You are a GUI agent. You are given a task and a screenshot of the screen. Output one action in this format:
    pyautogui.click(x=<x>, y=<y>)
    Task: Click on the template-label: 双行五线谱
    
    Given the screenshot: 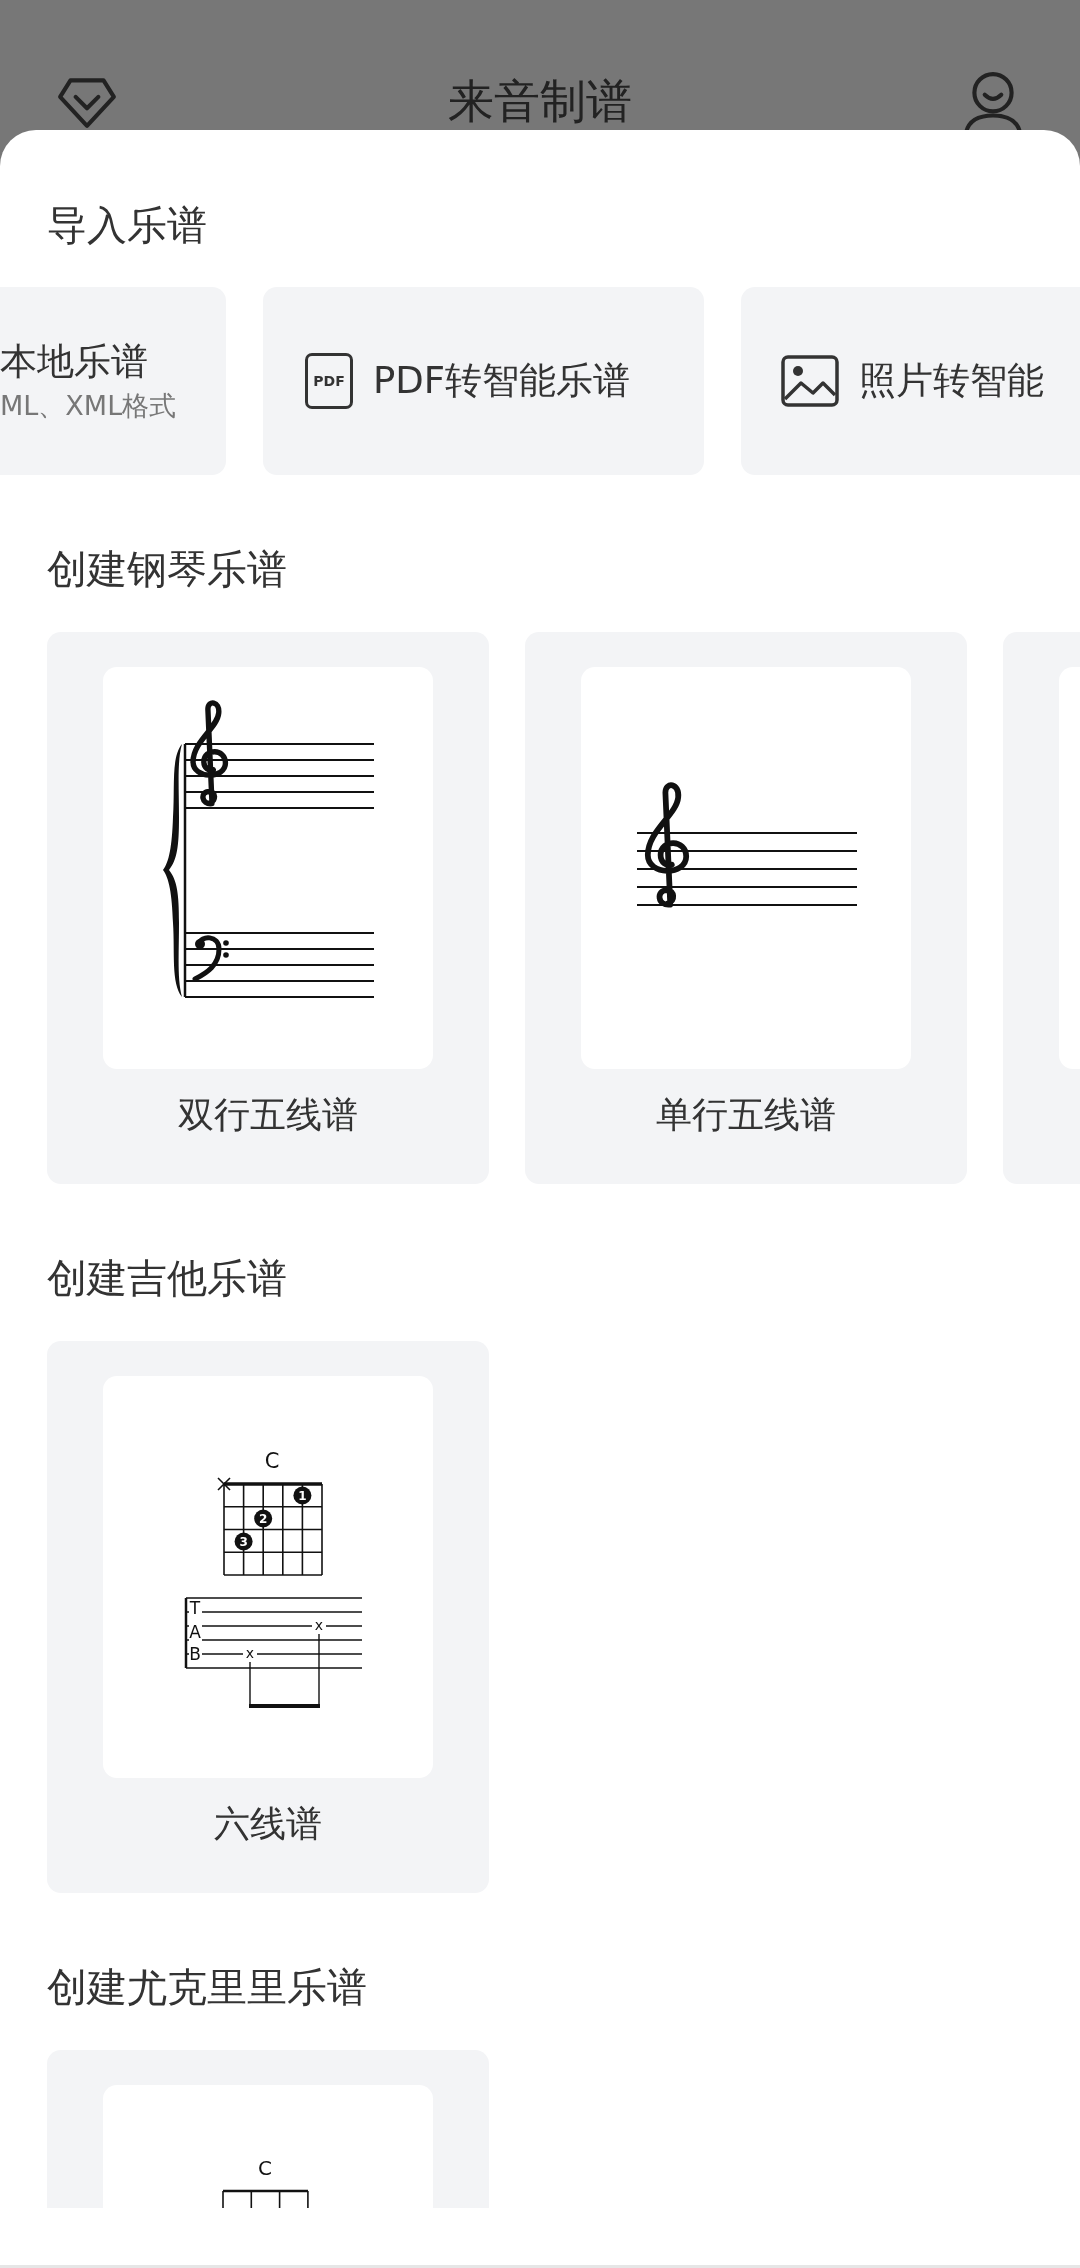 What is the action you would take?
    pyautogui.click(x=268, y=1115)
    